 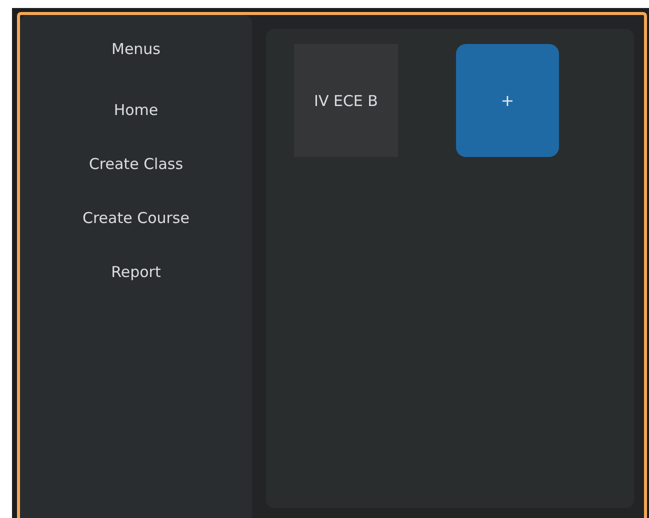 I want to click on sidebar-item: Create Class, so click(x=136, y=164).